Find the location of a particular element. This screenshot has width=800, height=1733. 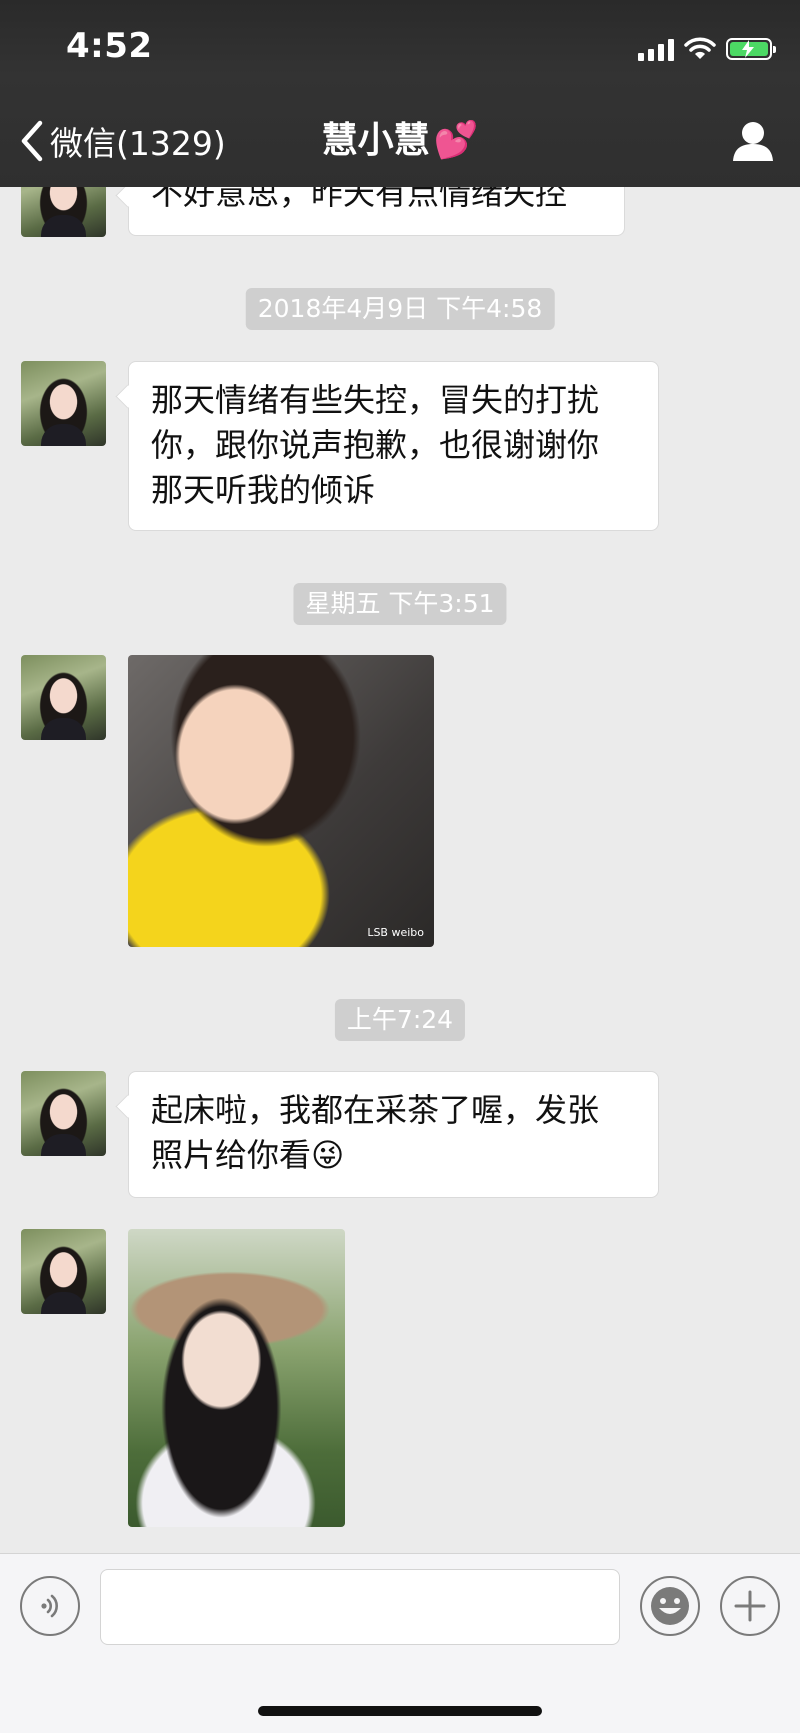

smiley-icon is located at coordinates (670, 1606).